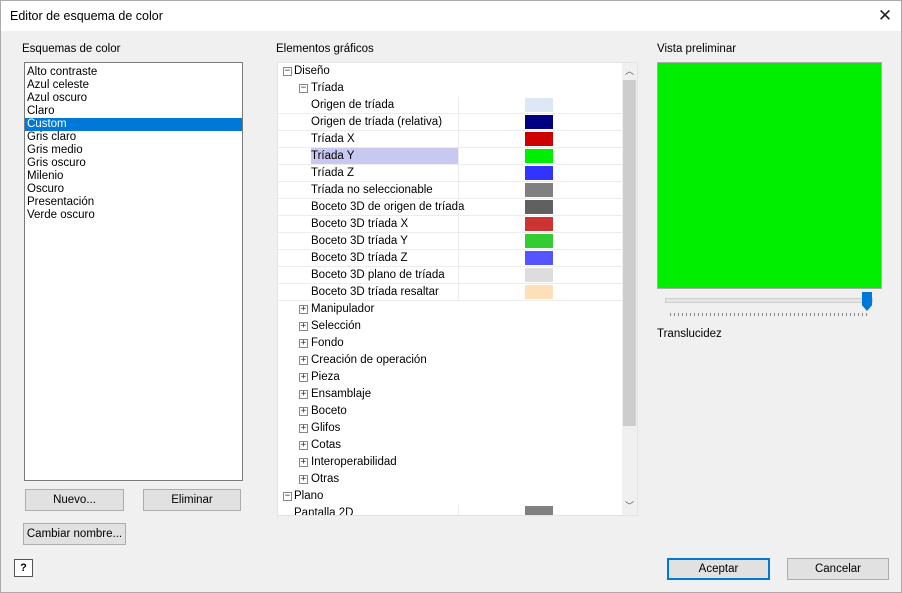 This screenshot has height=593, width=902. What do you see at coordinates (324, 511) in the screenshot?
I see `tree-item-label: Pantalla 2D` at bounding box center [324, 511].